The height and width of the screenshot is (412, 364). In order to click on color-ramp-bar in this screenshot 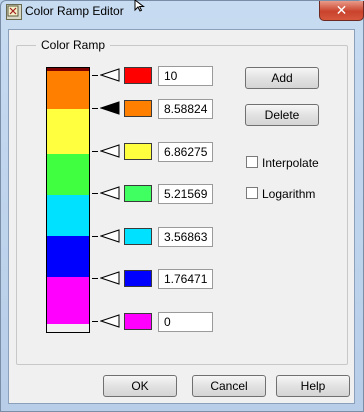, I will do `click(68, 200)`.